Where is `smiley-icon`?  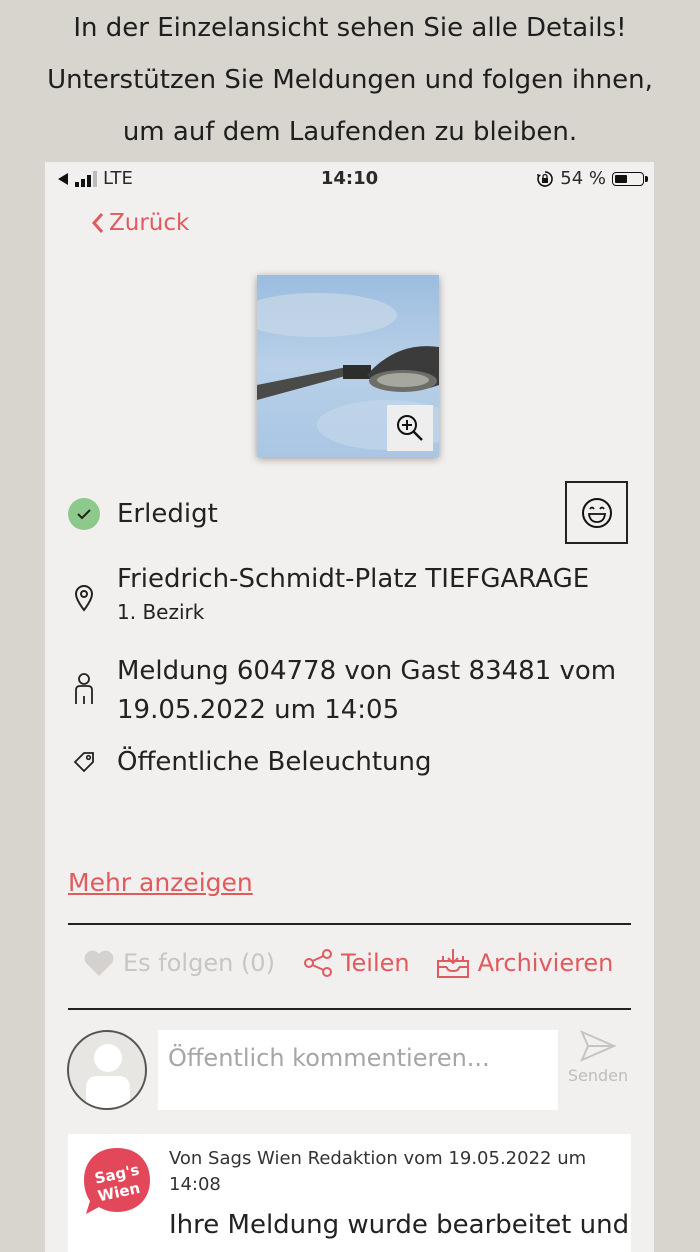 smiley-icon is located at coordinates (596, 512).